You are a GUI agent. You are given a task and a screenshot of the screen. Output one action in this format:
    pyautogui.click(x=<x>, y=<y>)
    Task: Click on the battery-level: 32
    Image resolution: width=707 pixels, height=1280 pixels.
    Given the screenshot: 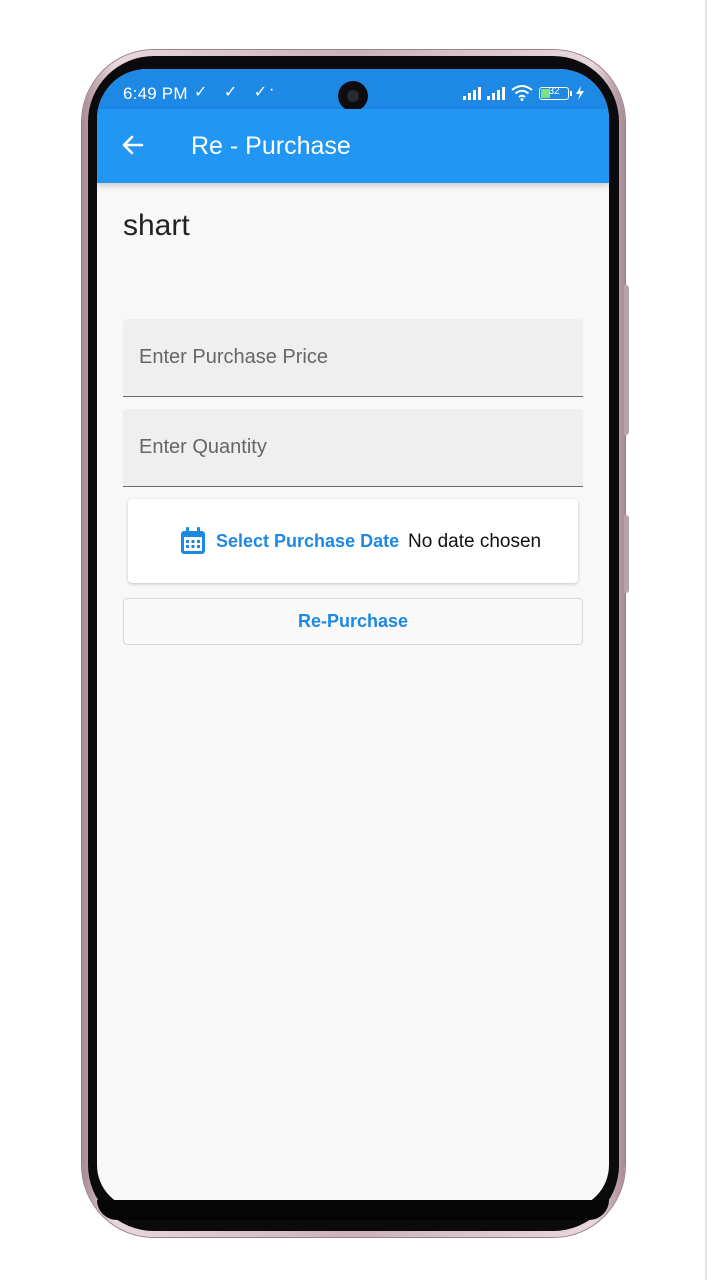 What is the action you would take?
    pyautogui.click(x=554, y=91)
    